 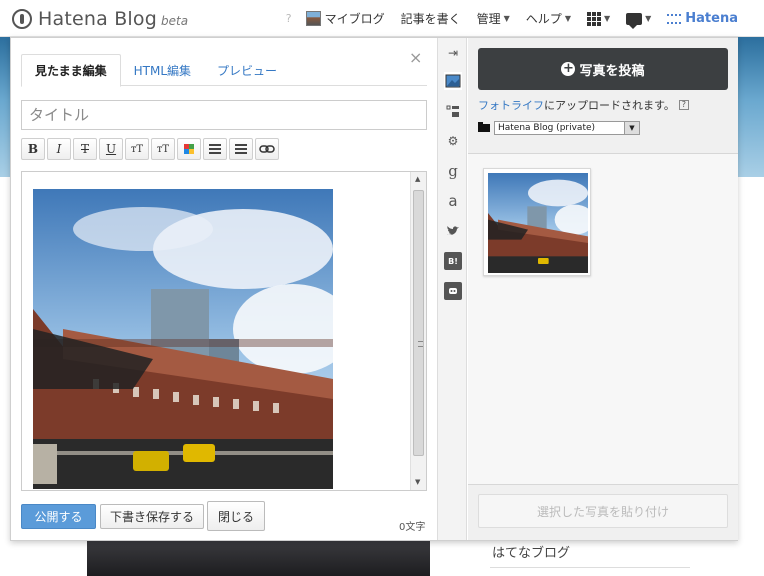 What do you see at coordinates (152, 516) in the screenshot?
I see `save-draft-button: 下書き保存する` at bounding box center [152, 516].